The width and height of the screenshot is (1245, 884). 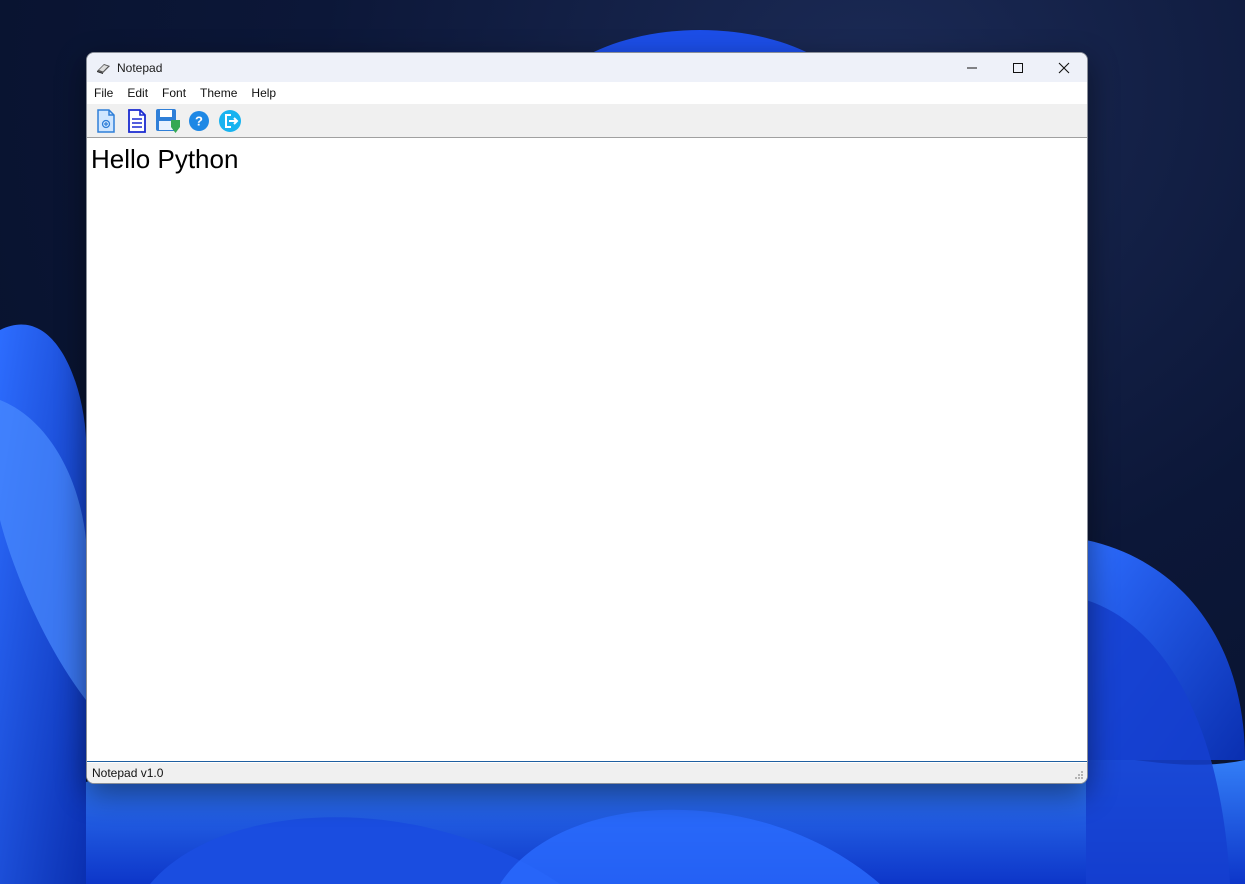 I want to click on help-button: ?, so click(x=198, y=120).